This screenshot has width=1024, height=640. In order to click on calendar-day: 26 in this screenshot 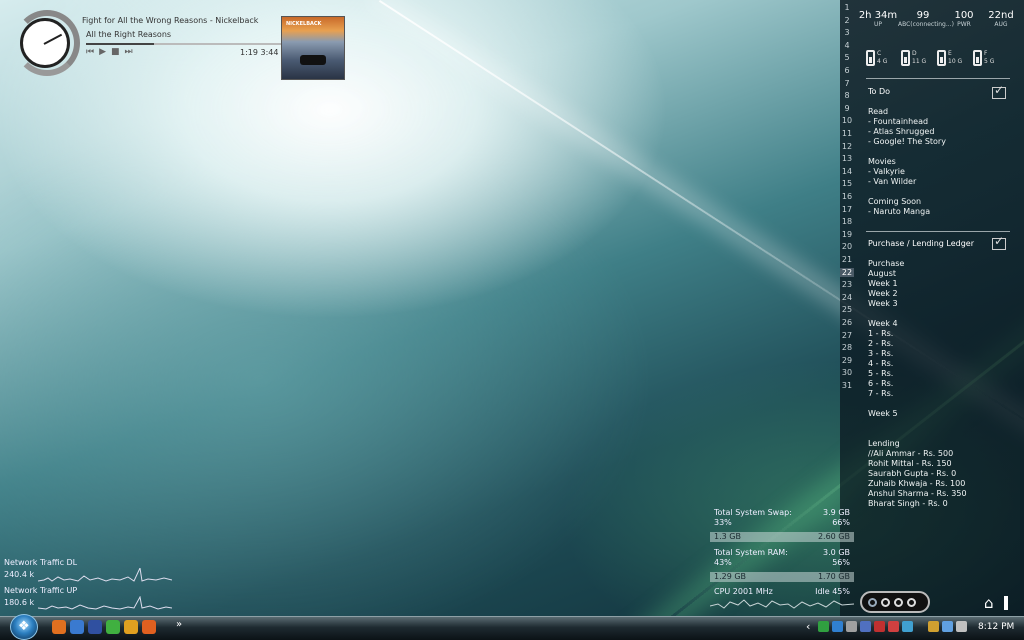, I will do `click(847, 322)`.